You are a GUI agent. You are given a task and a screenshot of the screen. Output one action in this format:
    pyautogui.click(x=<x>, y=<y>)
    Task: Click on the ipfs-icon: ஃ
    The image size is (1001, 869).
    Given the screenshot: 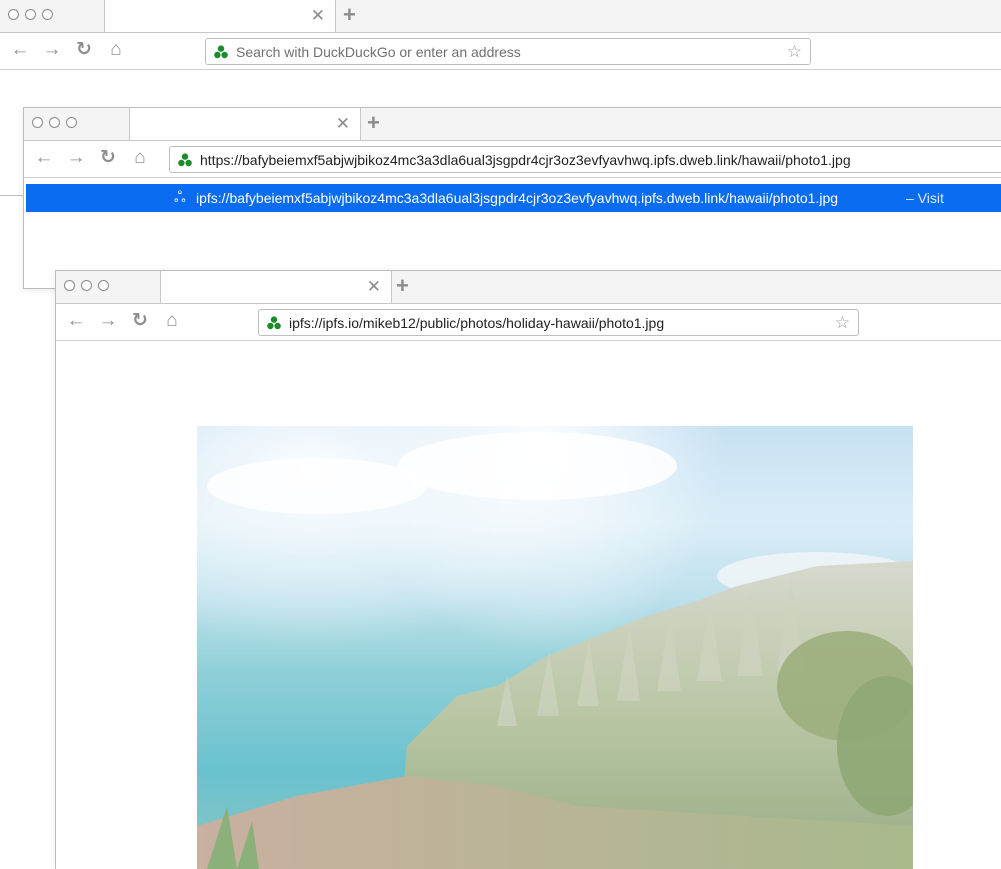 What is the action you would take?
    pyautogui.click(x=180, y=197)
    